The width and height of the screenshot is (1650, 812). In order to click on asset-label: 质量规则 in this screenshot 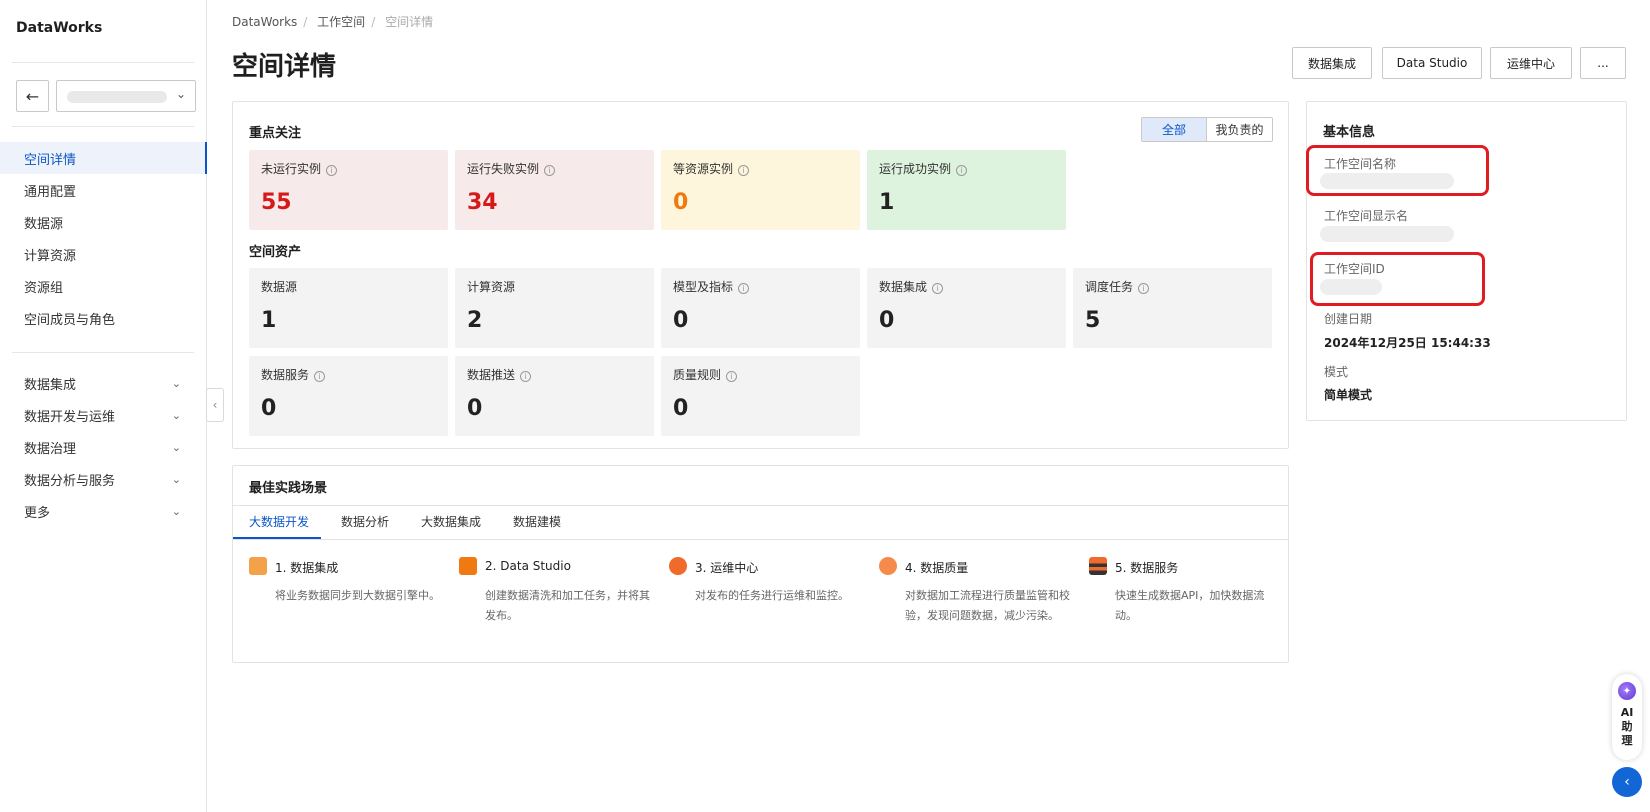, I will do `click(697, 375)`.